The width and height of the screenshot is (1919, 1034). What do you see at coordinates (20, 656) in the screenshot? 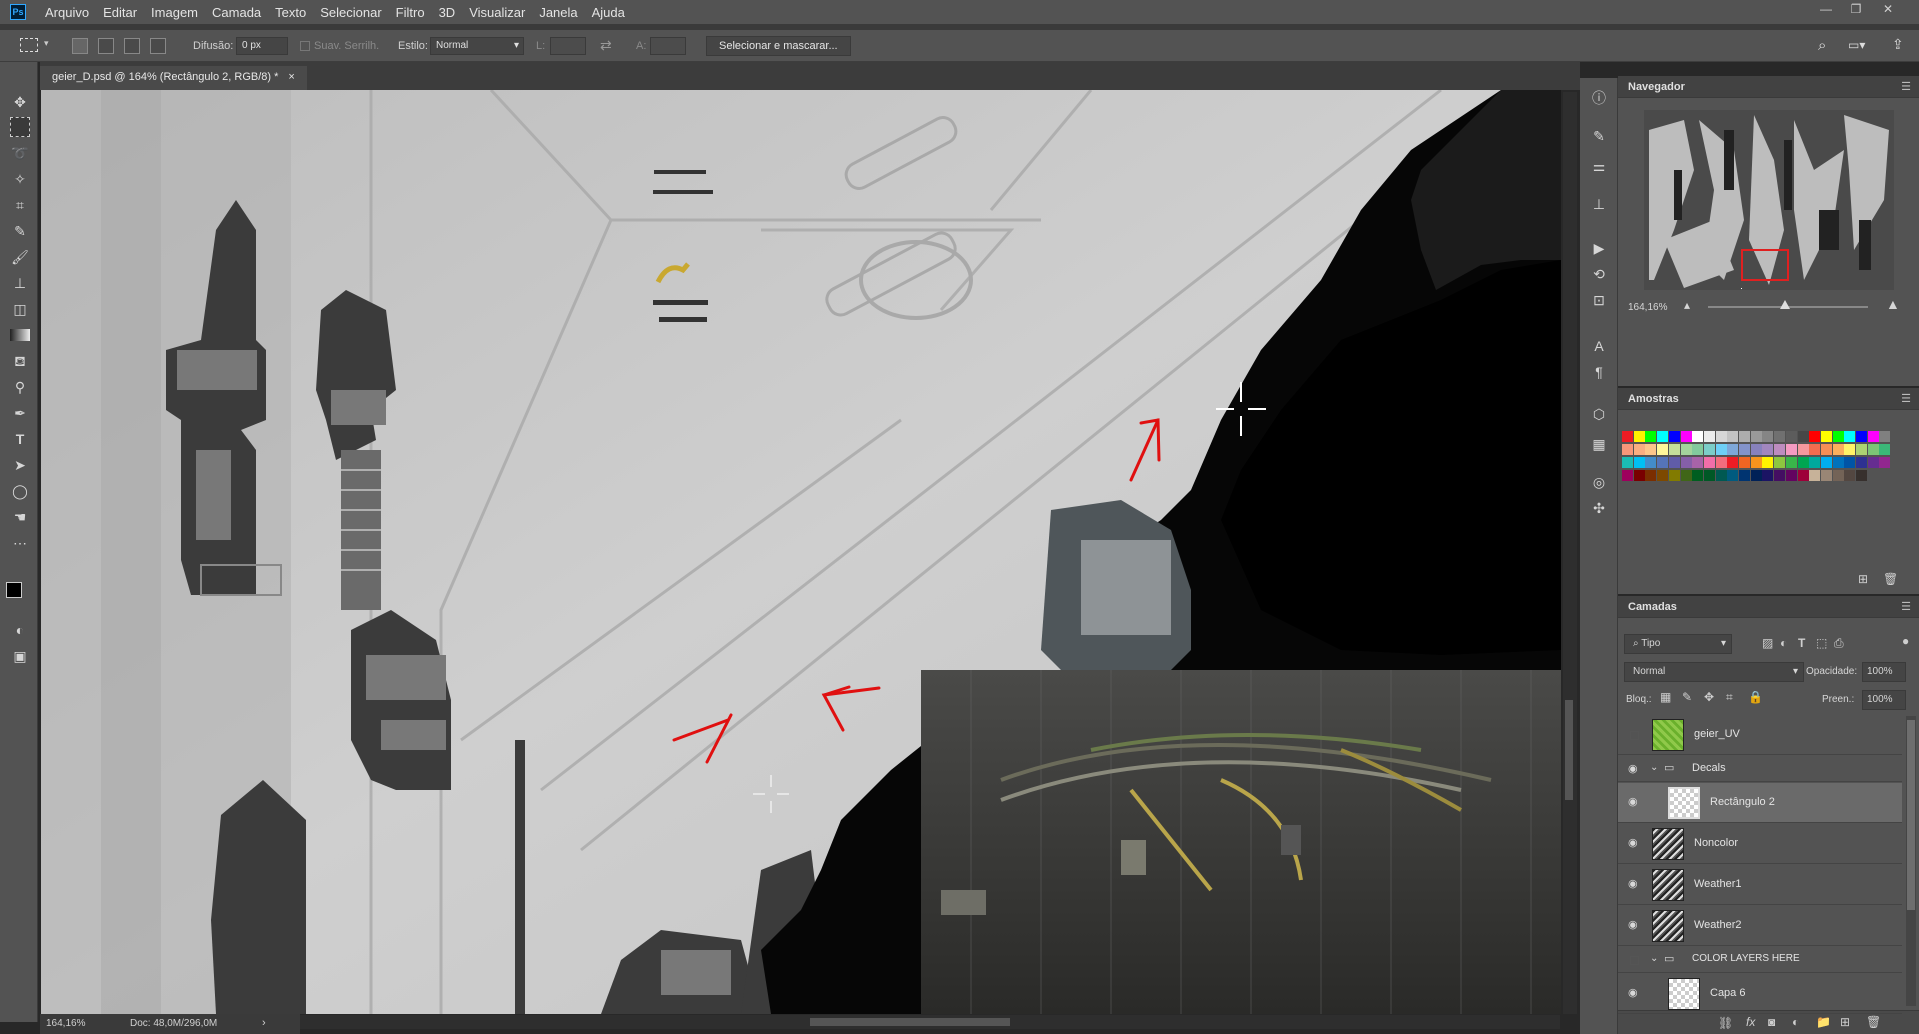
I see `screen-mode-icon: ▣` at bounding box center [20, 656].